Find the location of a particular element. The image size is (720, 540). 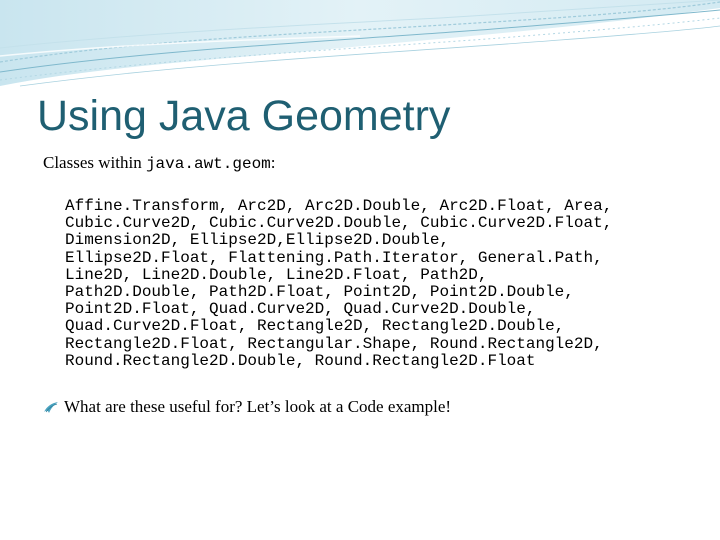

slide-title: Using Java Geometry is located at coordinates (244, 116).